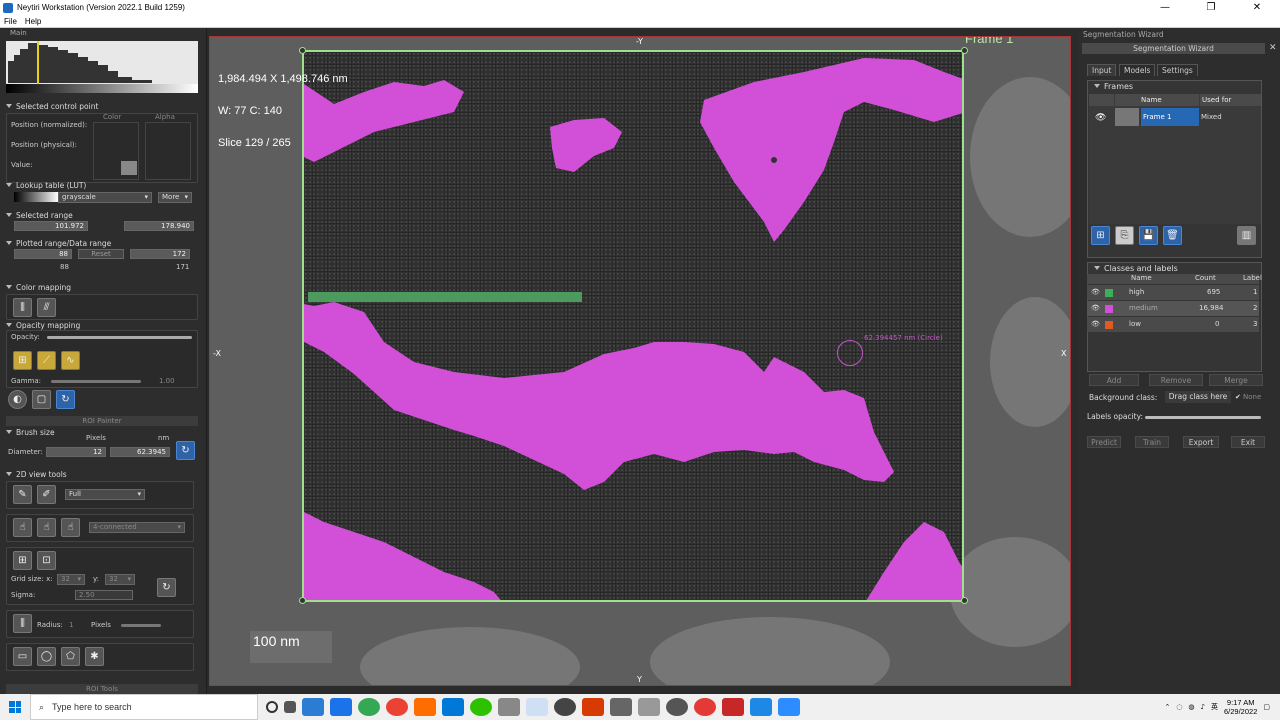 This screenshot has width=1280, height=720. What do you see at coordinates (22, 360) in the screenshot?
I see `opacity-flat-icon: ⊞` at bounding box center [22, 360].